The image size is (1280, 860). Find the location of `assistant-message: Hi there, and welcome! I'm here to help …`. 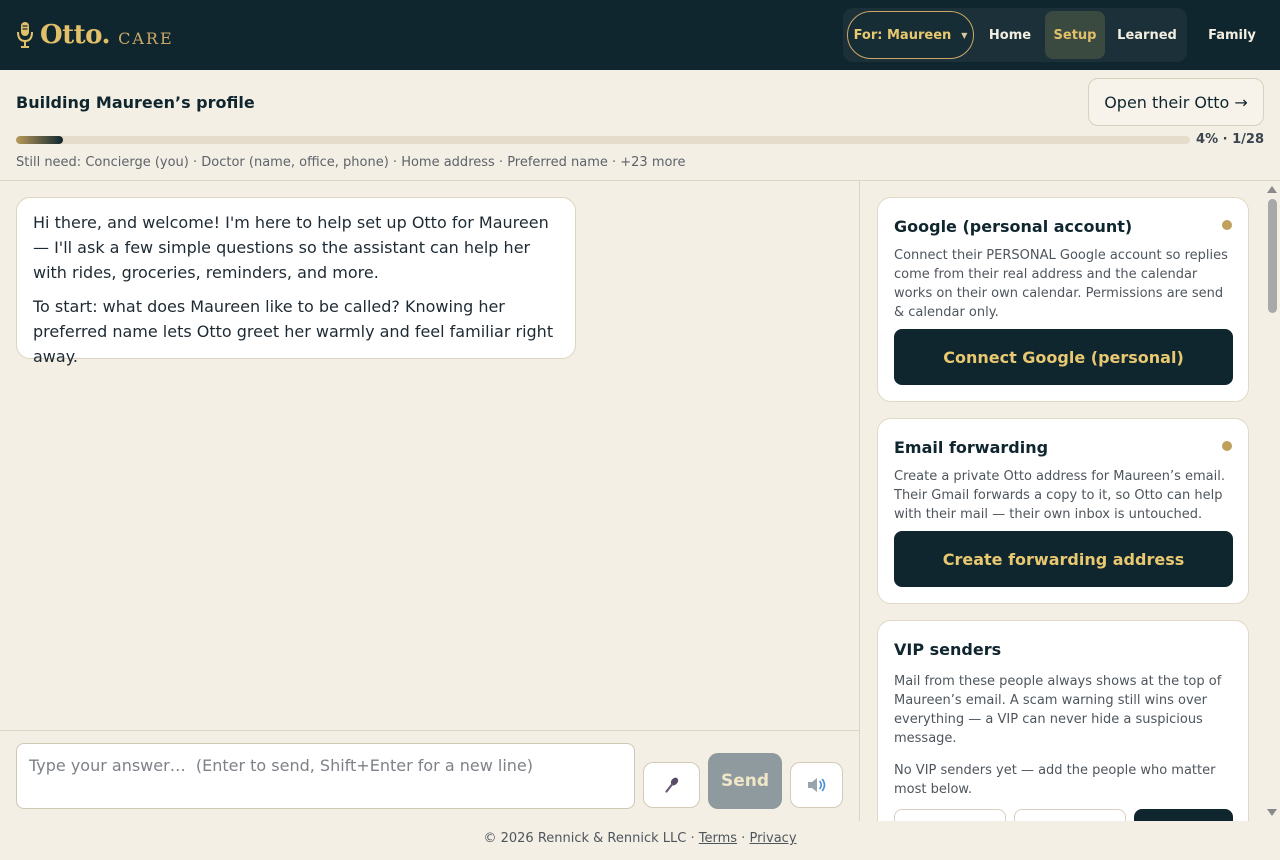

assistant-message: Hi there, and welcome! I'm here to help … is located at coordinates (296, 281).